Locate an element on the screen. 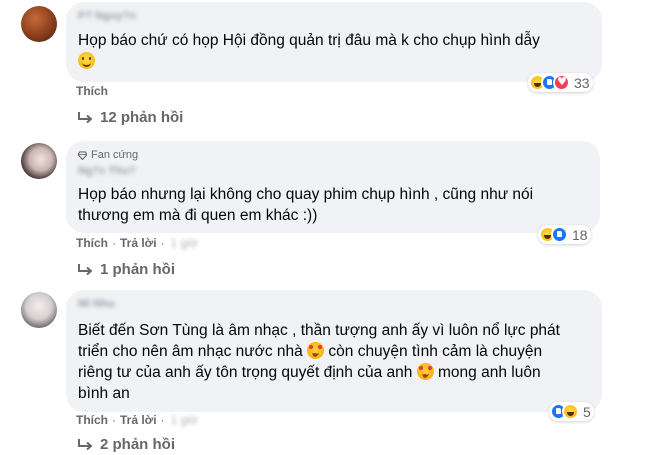 The image size is (645, 455). fan-badge: Fan cứng is located at coordinates (108, 155).